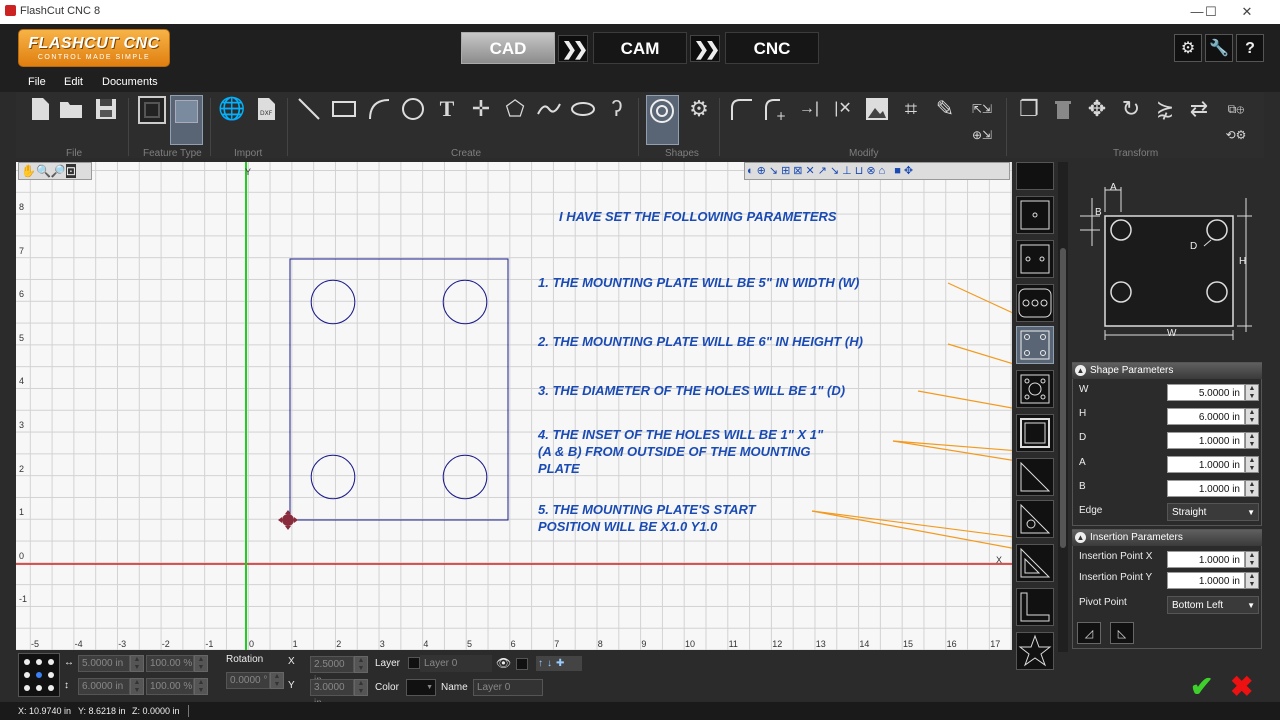 This screenshot has width=1280, height=720. Describe the element at coordinates (248, 680) in the screenshot. I see `rotation-input: 0.0000 °` at that location.